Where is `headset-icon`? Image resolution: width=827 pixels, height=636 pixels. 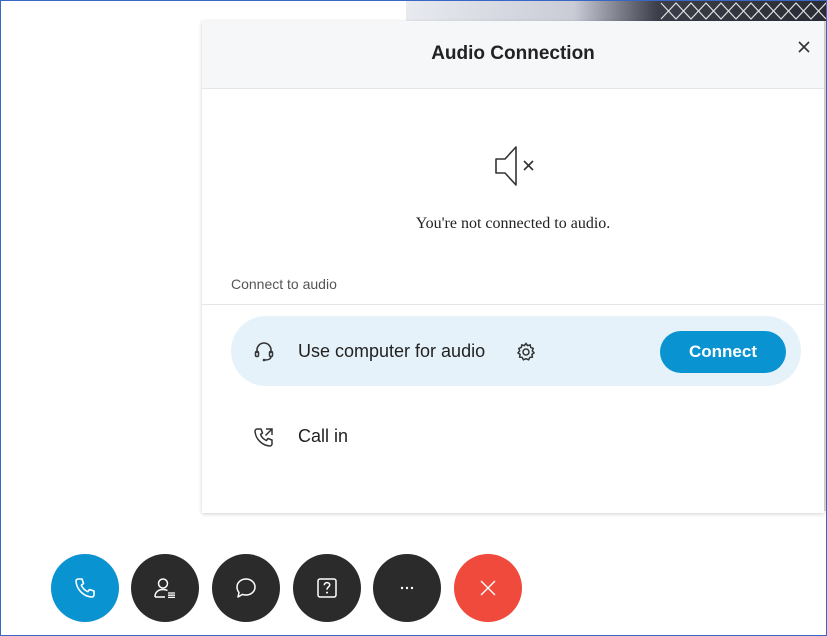 headset-icon is located at coordinates (264, 352).